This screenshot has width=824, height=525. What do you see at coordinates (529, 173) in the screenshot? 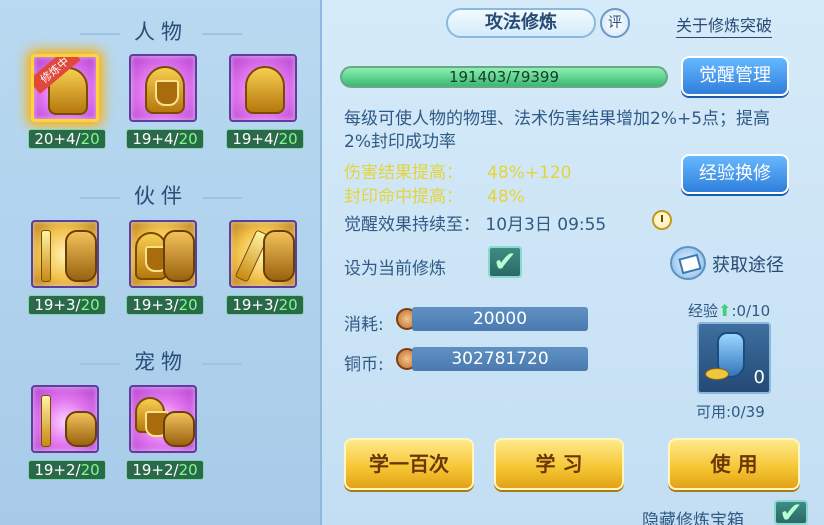
I see `stat-value: 48%+120` at bounding box center [529, 173].